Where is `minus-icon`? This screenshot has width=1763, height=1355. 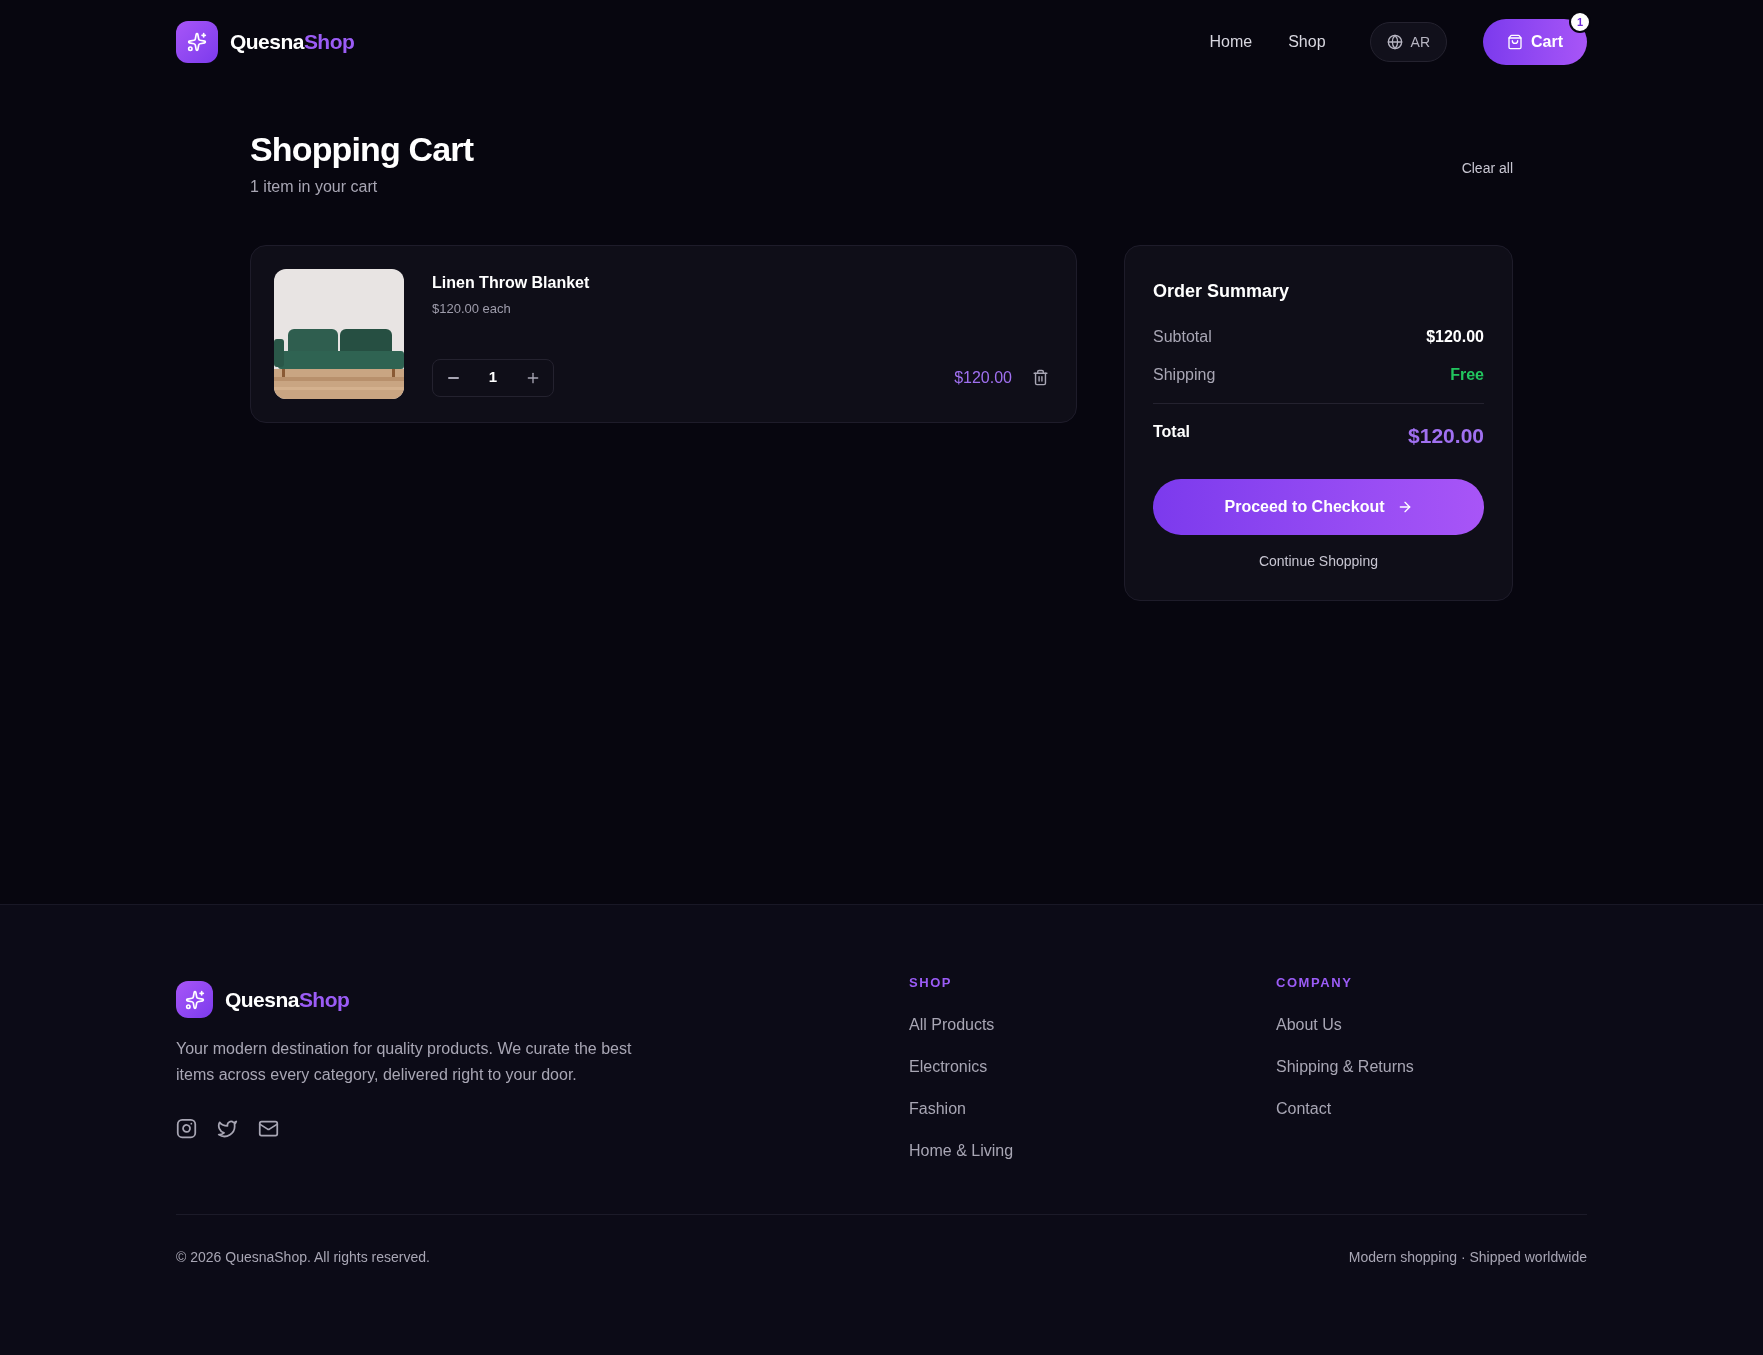 minus-icon is located at coordinates (453, 377).